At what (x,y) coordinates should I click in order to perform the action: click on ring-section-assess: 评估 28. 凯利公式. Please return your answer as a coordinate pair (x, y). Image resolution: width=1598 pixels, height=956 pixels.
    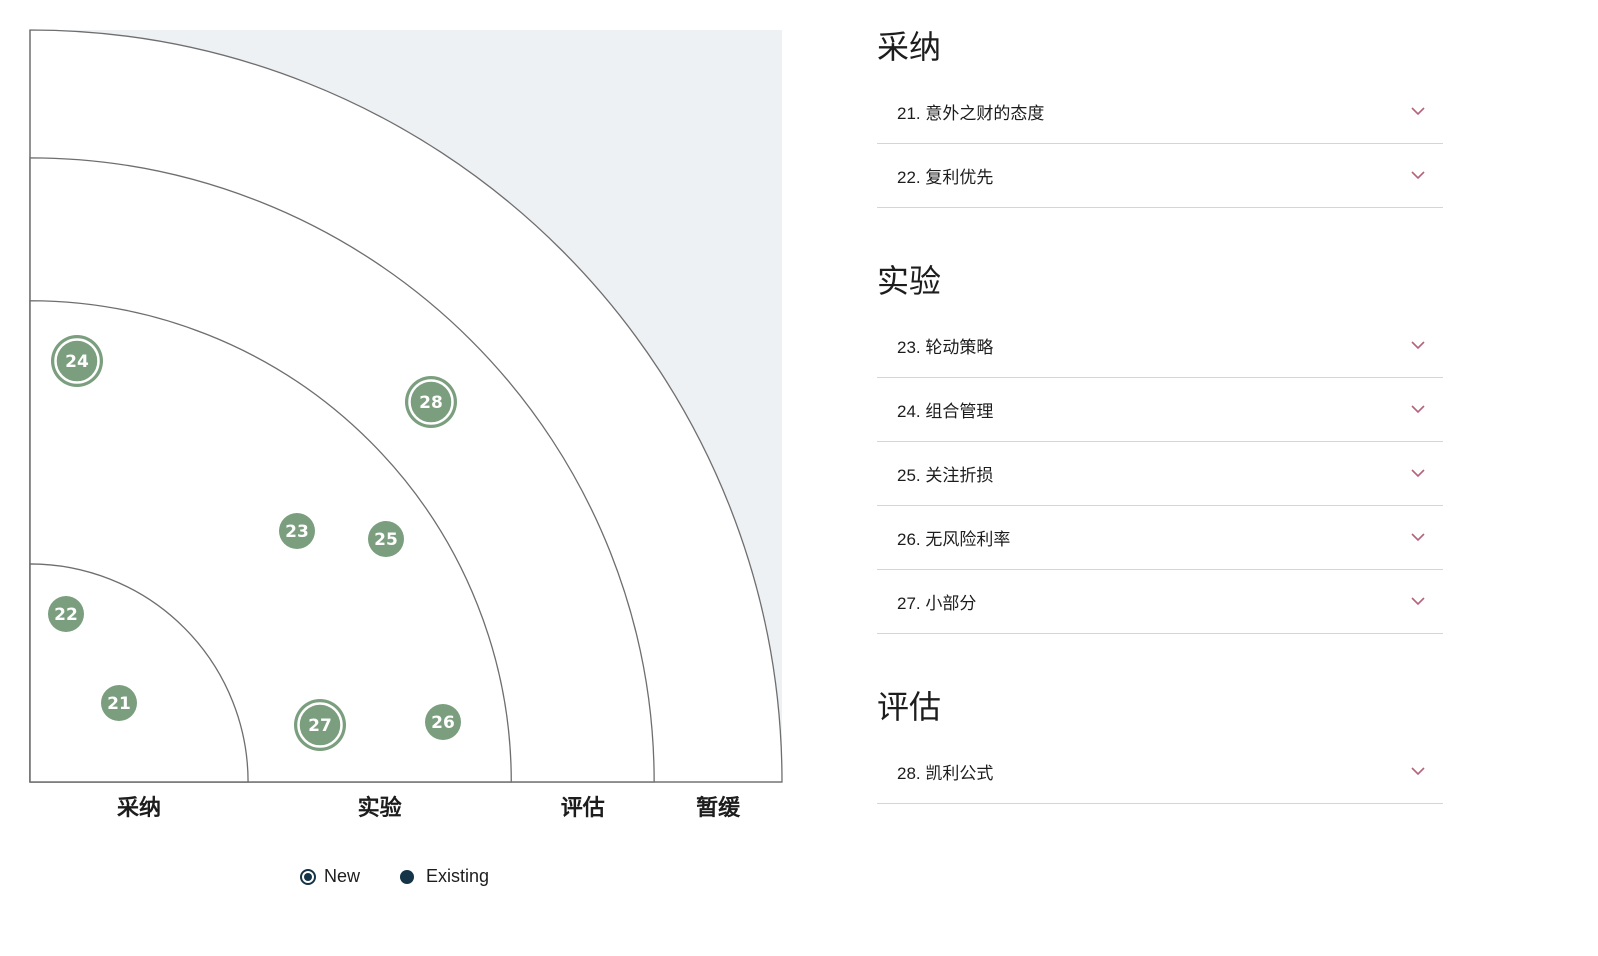
    Looking at the image, I should click on (1160, 743).